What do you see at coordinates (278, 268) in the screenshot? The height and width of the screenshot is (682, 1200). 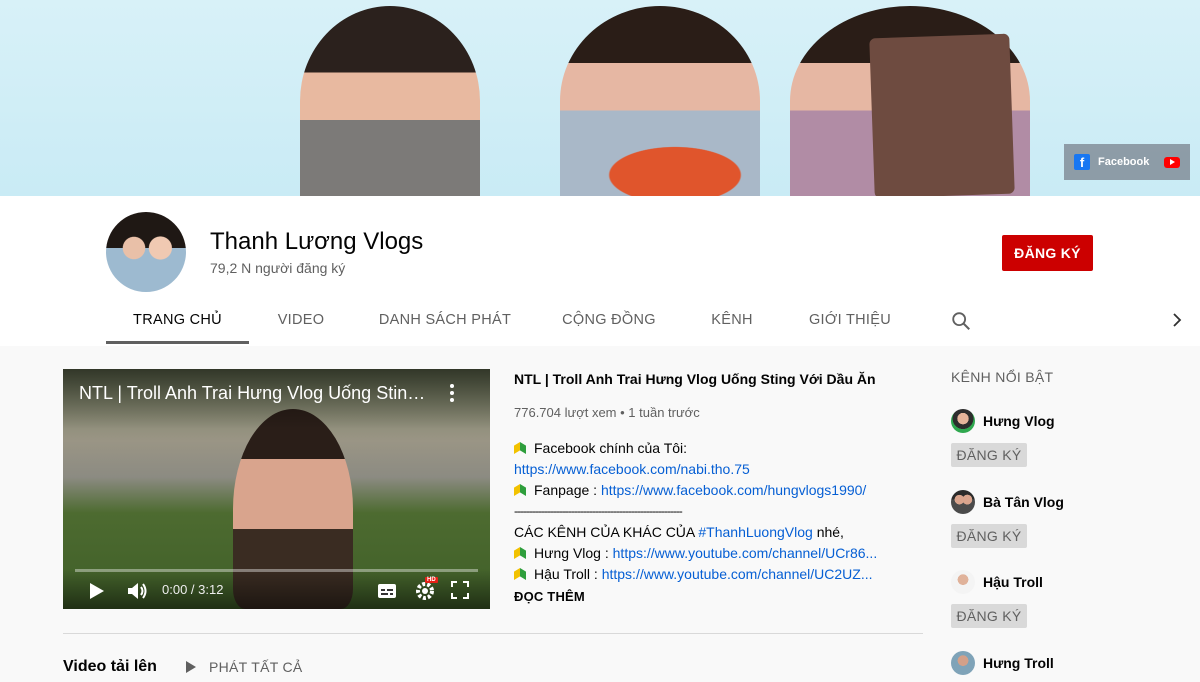 I see `subscriber-count: 79,2 N người đăng ký` at bounding box center [278, 268].